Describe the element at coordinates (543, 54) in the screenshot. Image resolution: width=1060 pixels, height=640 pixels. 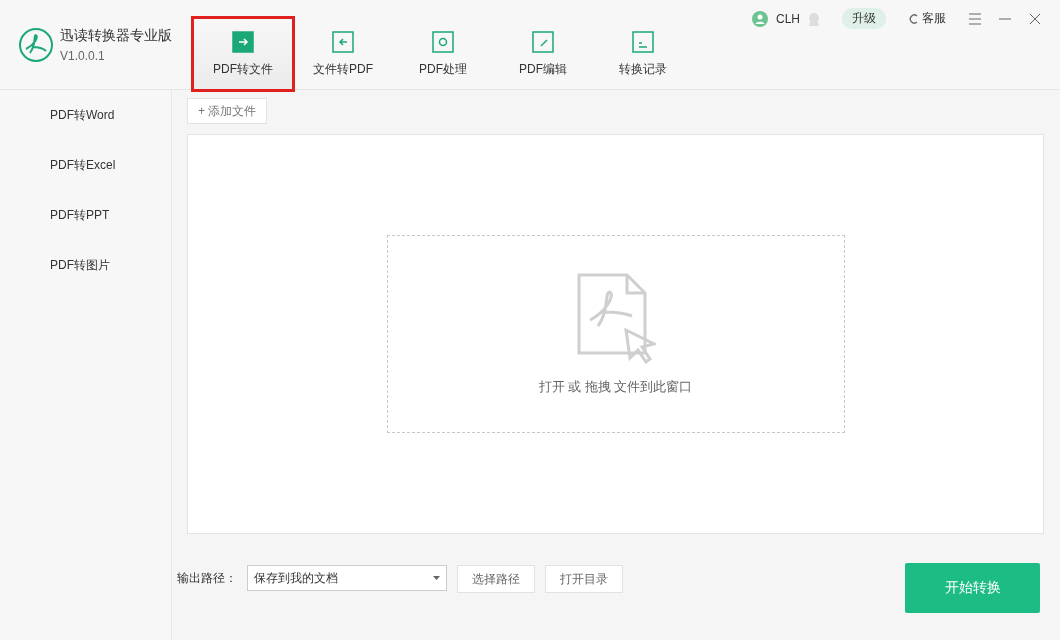
I see `tab: PDF编辑` at that location.